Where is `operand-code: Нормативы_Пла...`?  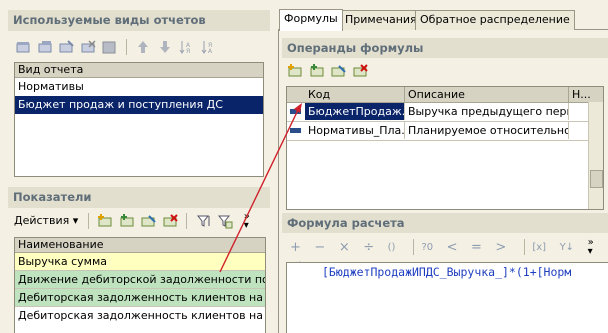
operand-code: Нормативы_Пла... is located at coordinates (355, 130).